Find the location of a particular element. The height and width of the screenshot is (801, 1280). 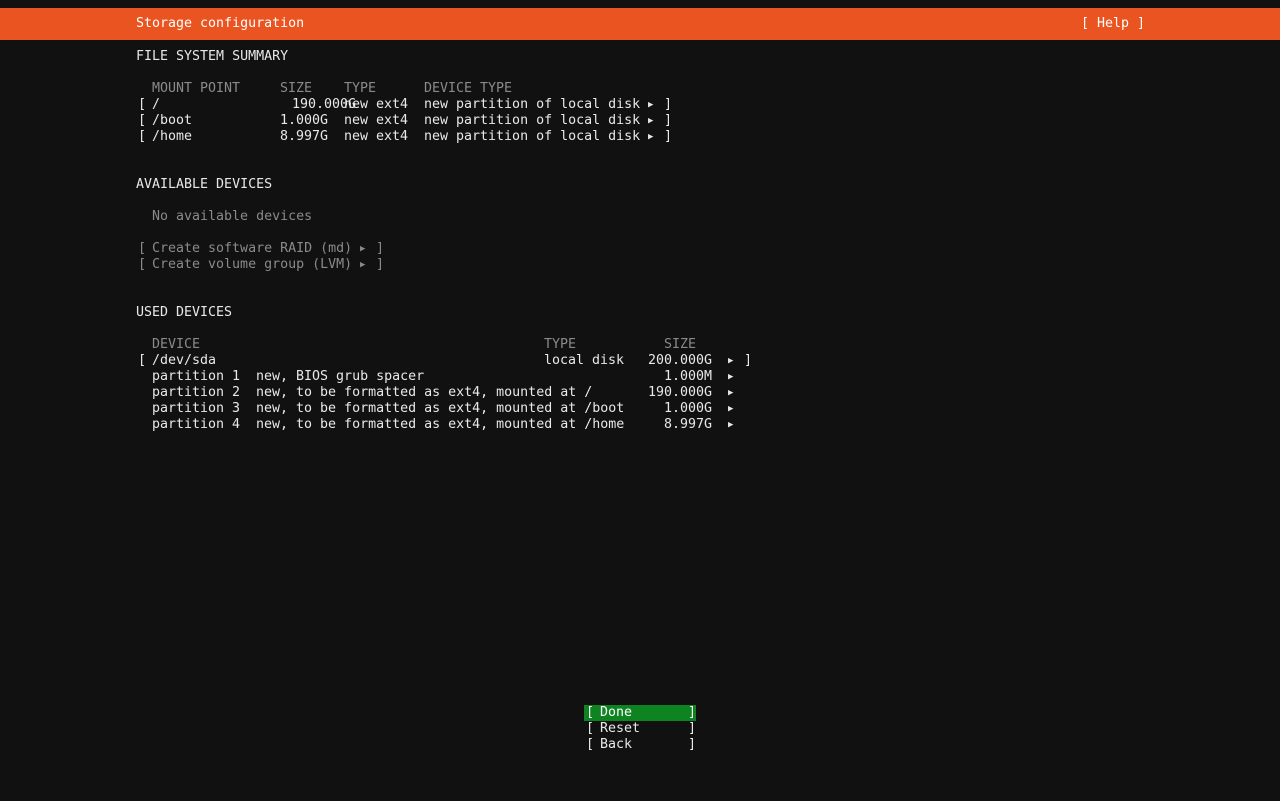

fs-summary-heading: FILE SYSTEM SUMMARY is located at coordinates (212, 56).